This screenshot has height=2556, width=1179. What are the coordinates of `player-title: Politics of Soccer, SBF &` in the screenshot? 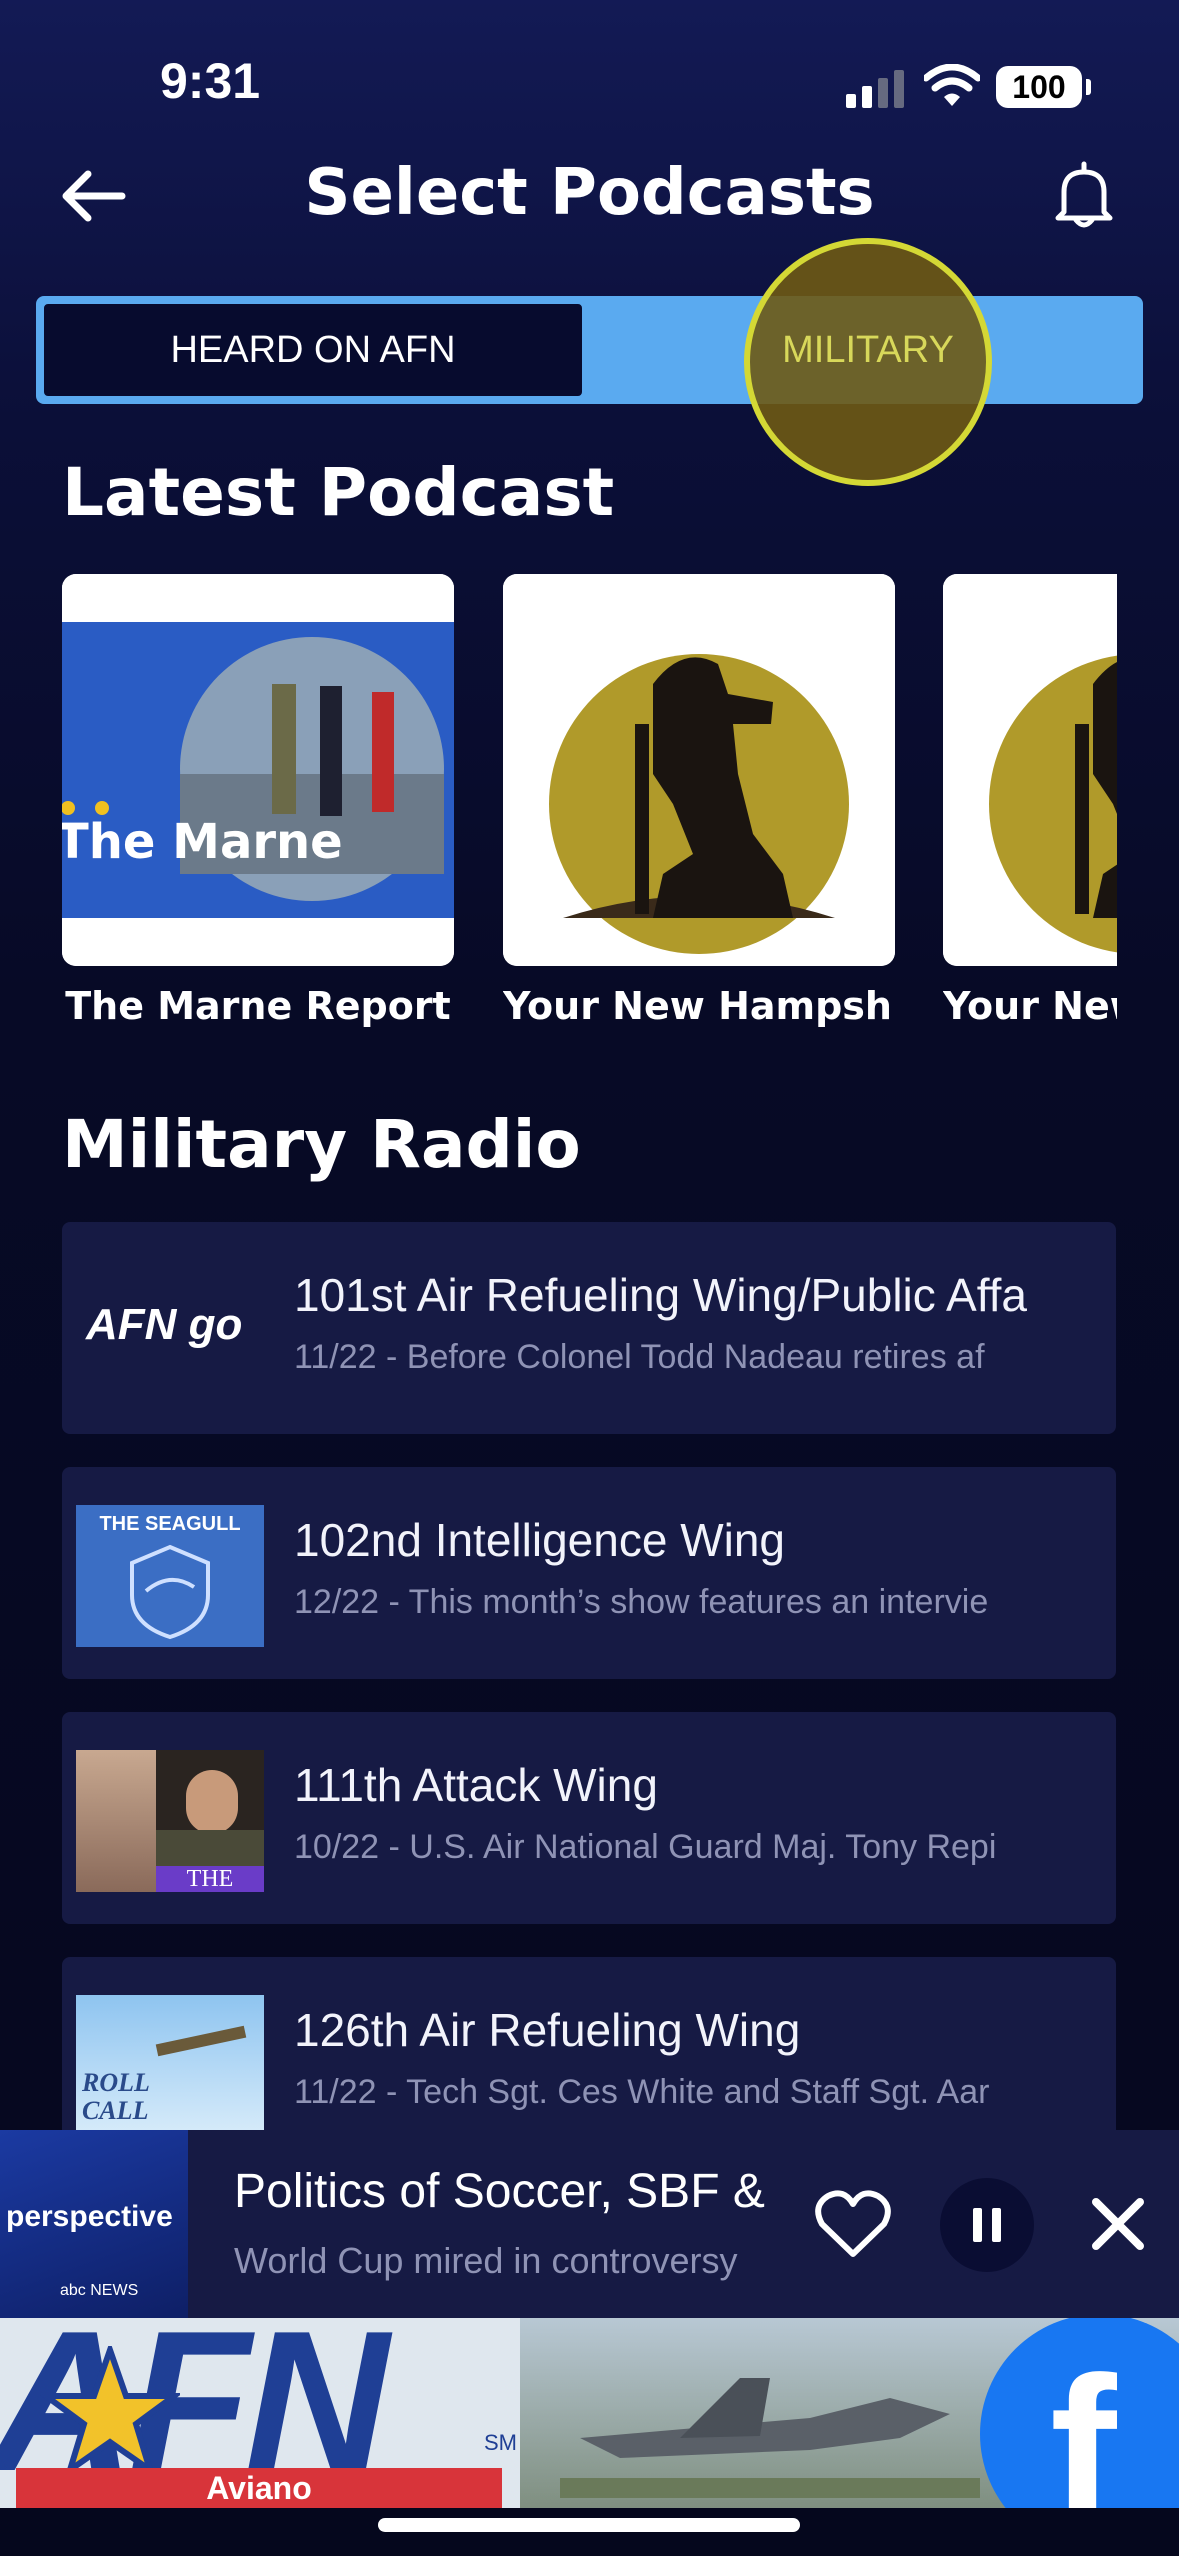 It's located at (499, 2191).